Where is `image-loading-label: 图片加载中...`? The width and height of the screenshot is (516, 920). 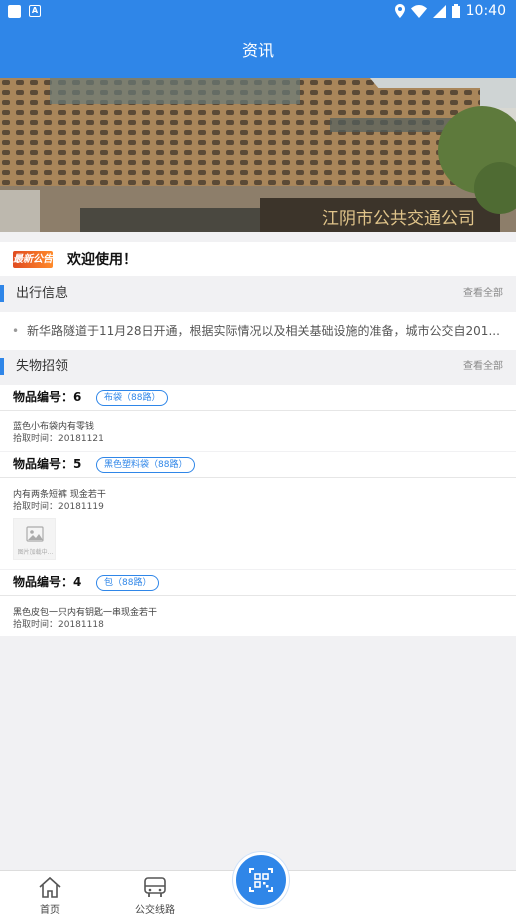 image-loading-label: 图片加载中... is located at coordinates (35, 552).